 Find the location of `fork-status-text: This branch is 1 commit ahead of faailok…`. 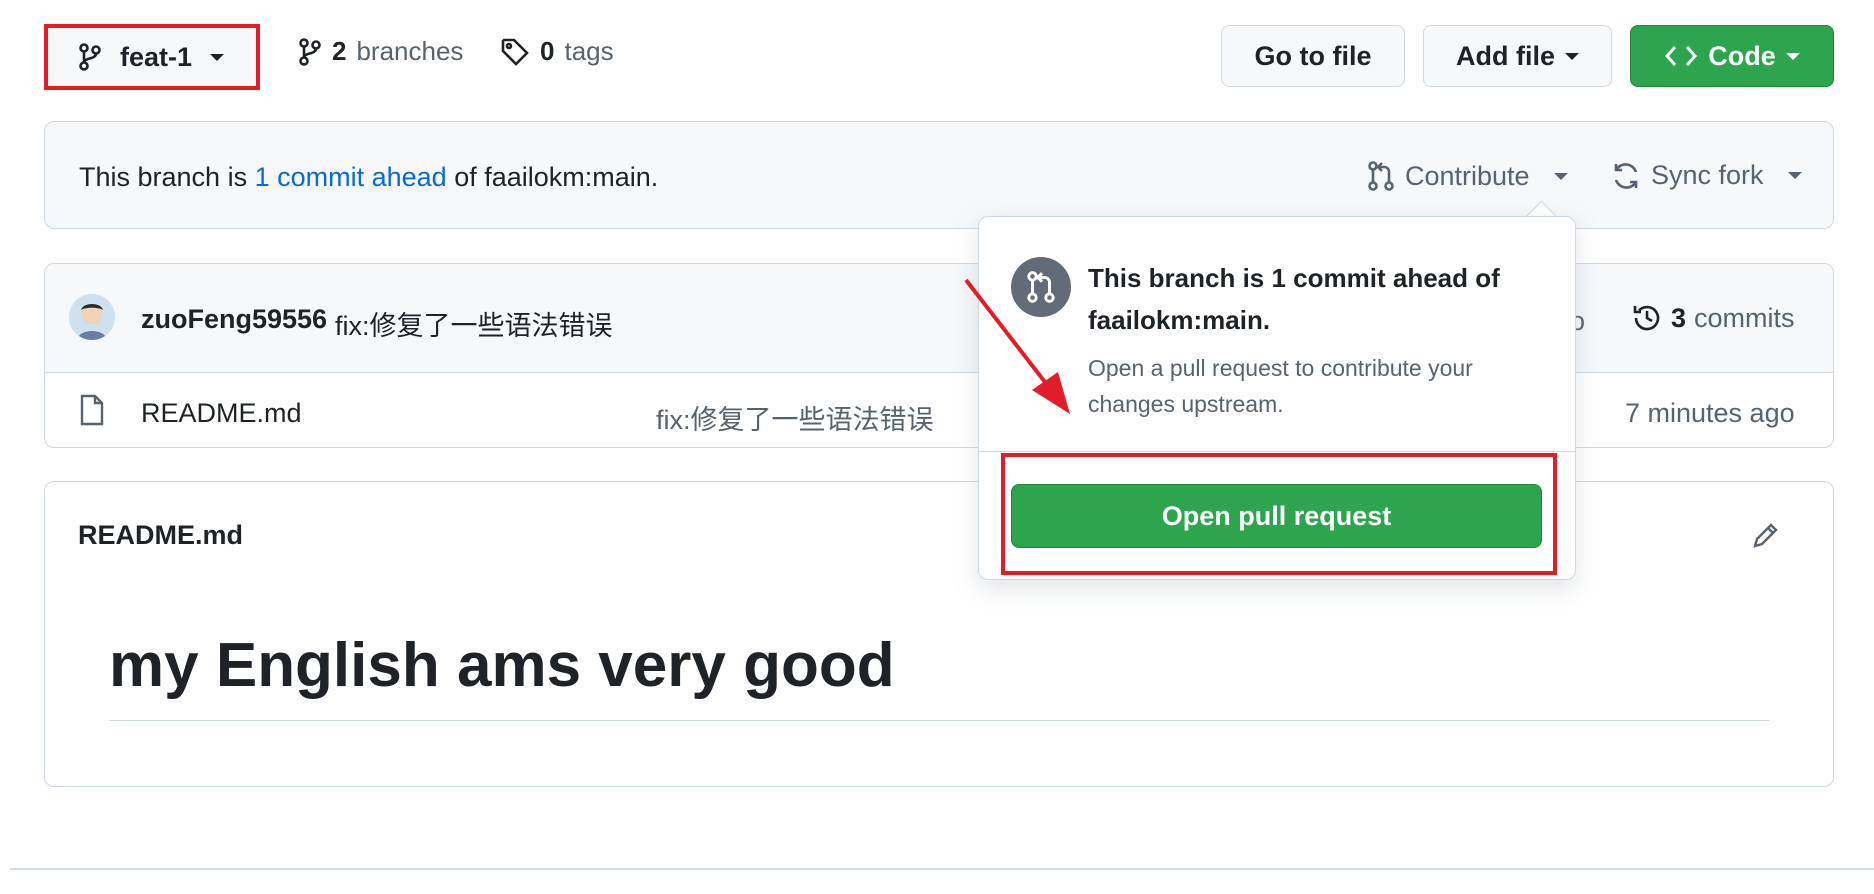

fork-status-text: This branch is 1 commit ahead of faailok… is located at coordinates (368, 177).